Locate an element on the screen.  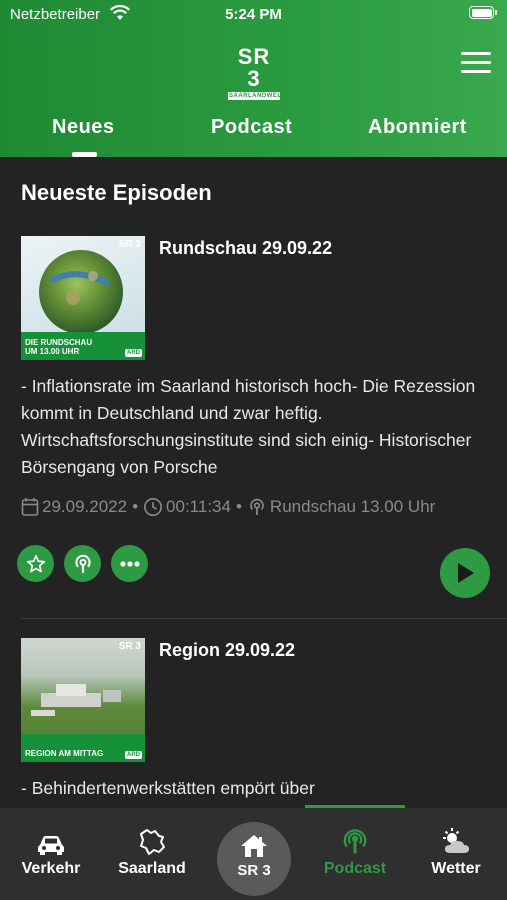
play-icon is located at coordinates (466, 573).